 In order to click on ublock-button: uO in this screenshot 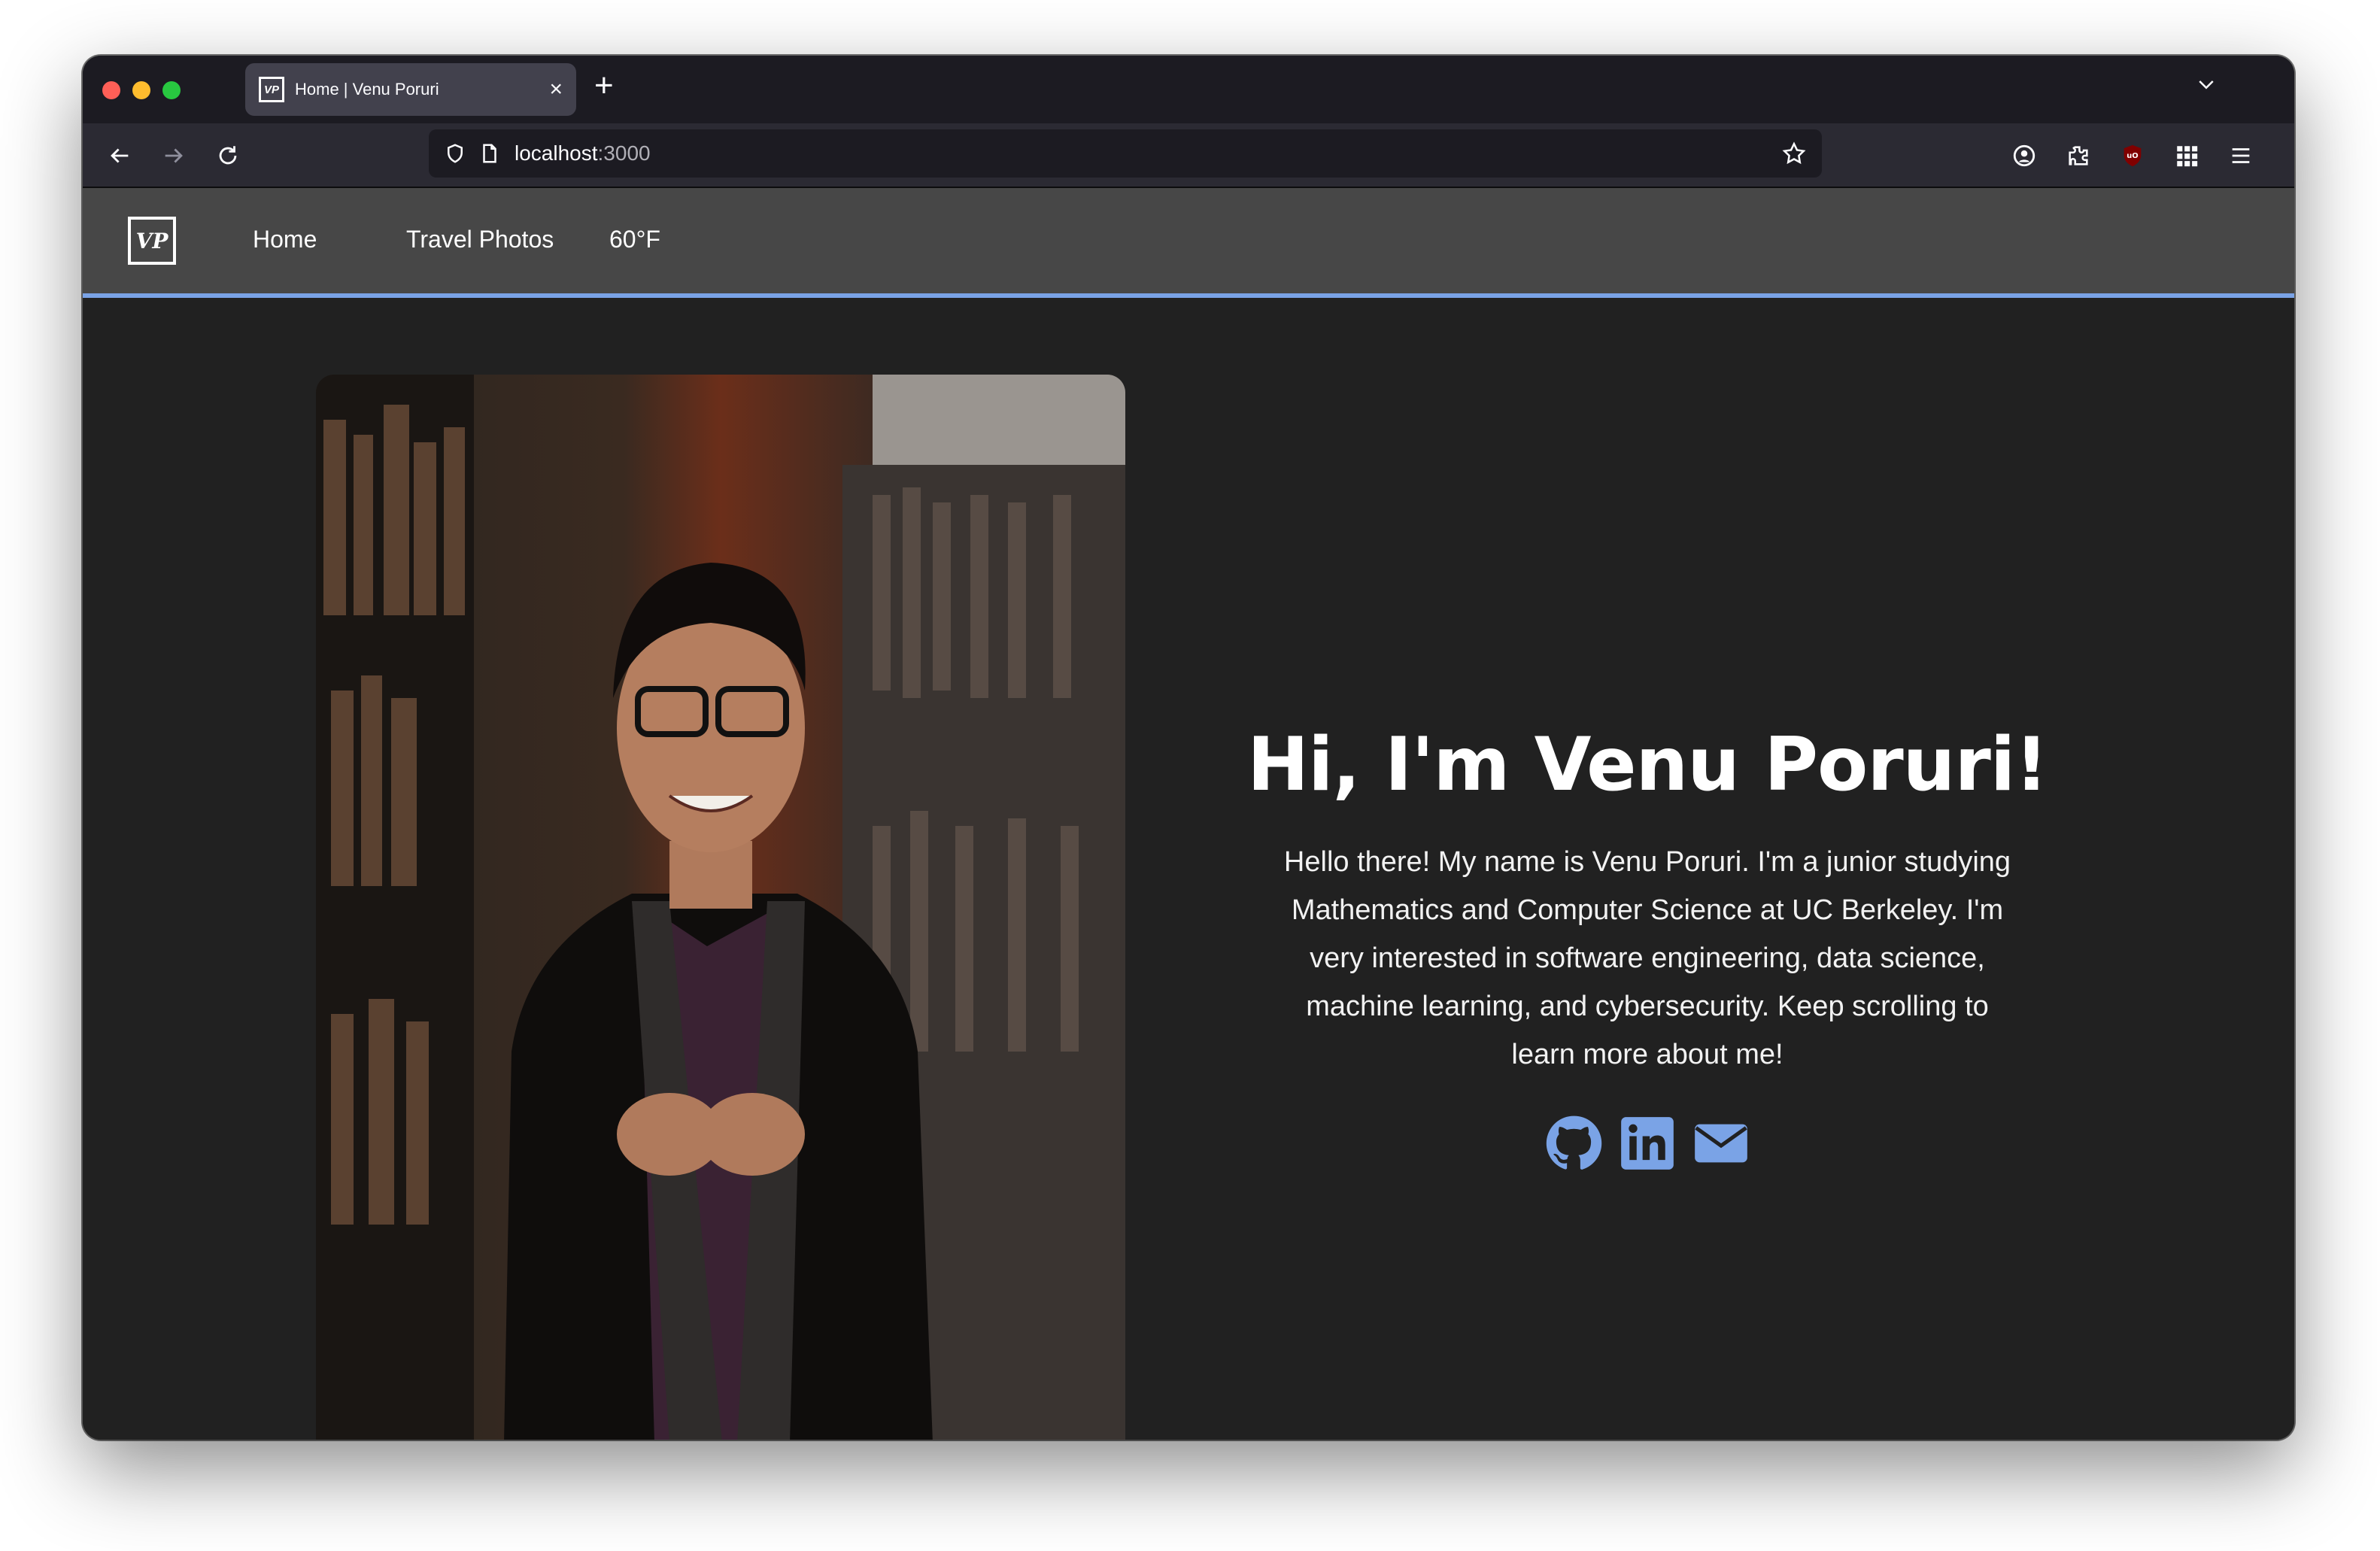, I will do `click(2132, 156)`.